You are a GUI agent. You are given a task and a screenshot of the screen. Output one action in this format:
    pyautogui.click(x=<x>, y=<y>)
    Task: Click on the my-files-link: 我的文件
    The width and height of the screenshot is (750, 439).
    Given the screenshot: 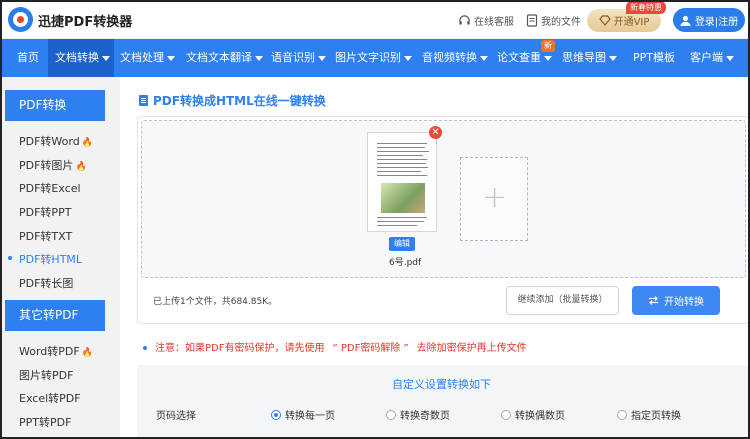 What is the action you would take?
    pyautogui.click(x=553, y=20)
    